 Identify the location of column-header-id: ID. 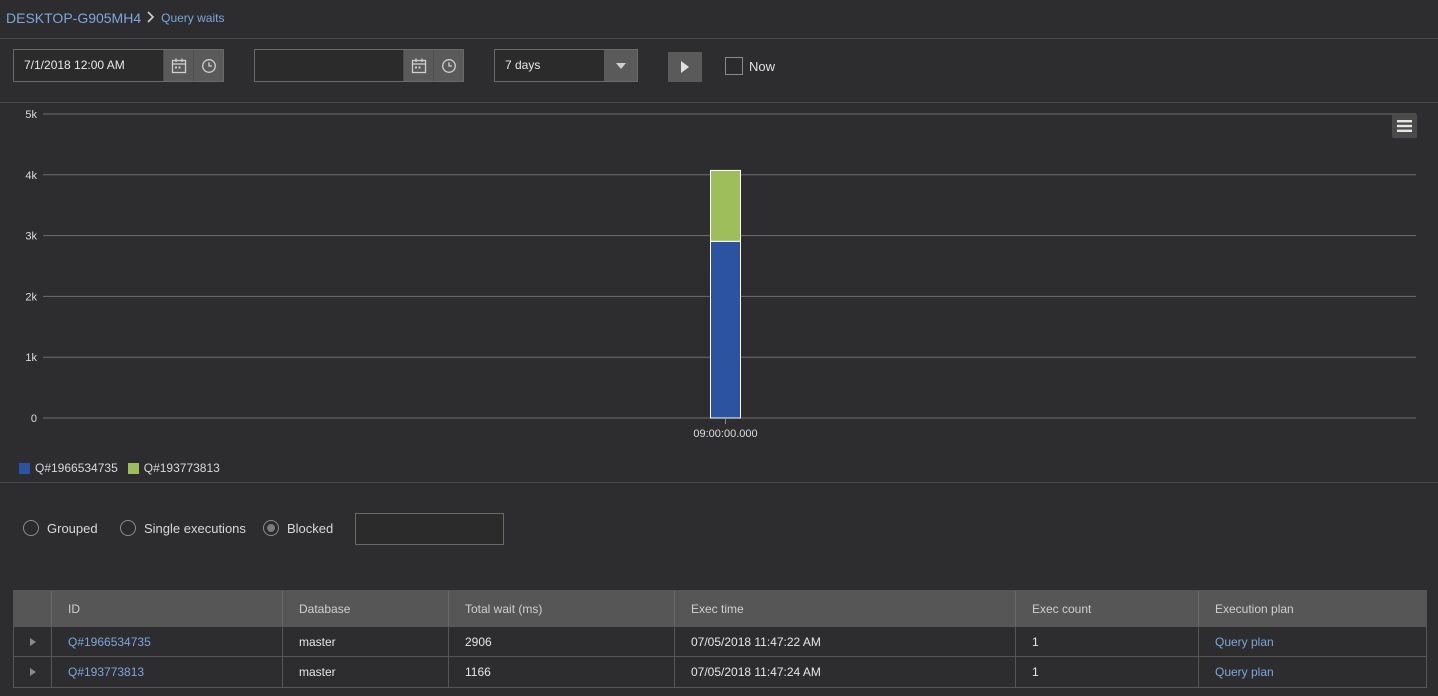
(167, 608).